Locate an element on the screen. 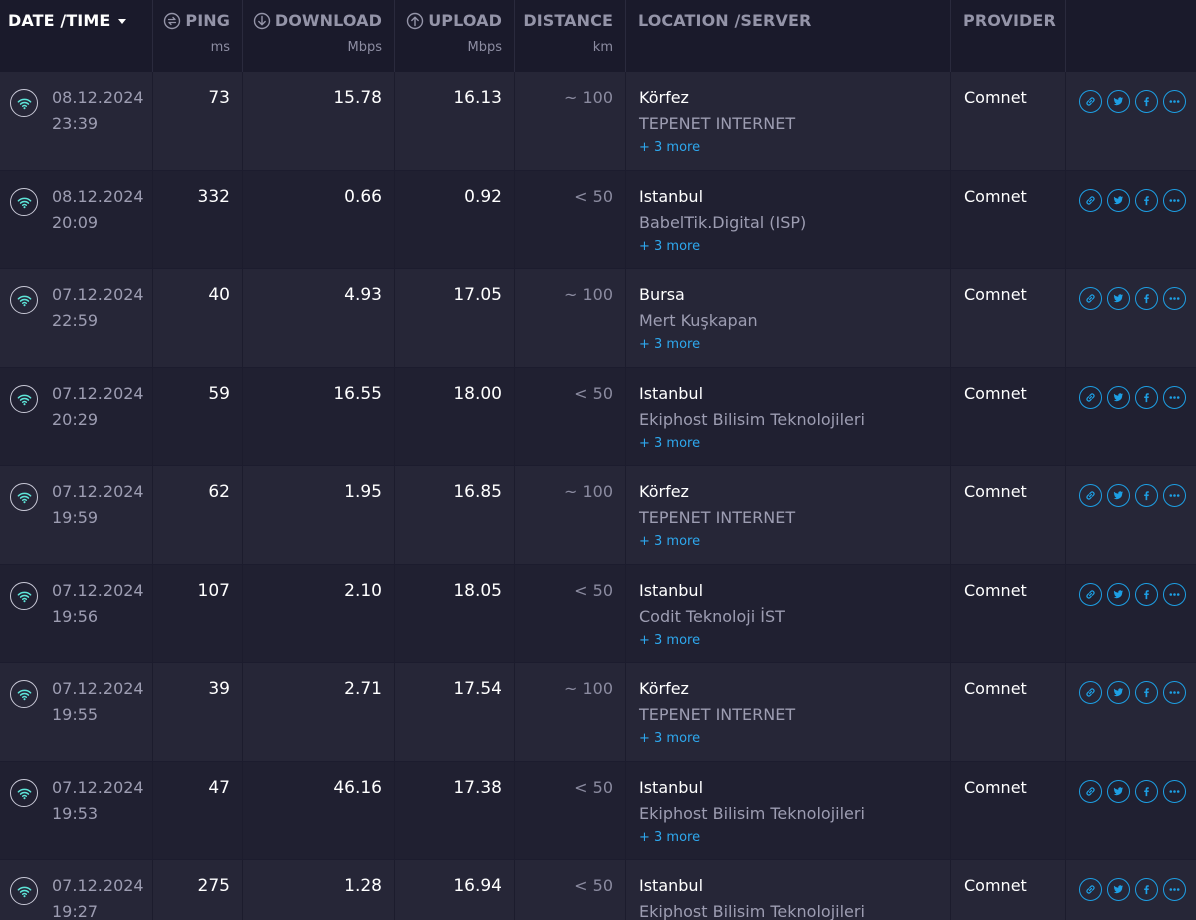 The height and width of the screenshot is (920, 1196). column-header-download: DOWNLOAD Mbps is located at coordinates (319, 36).